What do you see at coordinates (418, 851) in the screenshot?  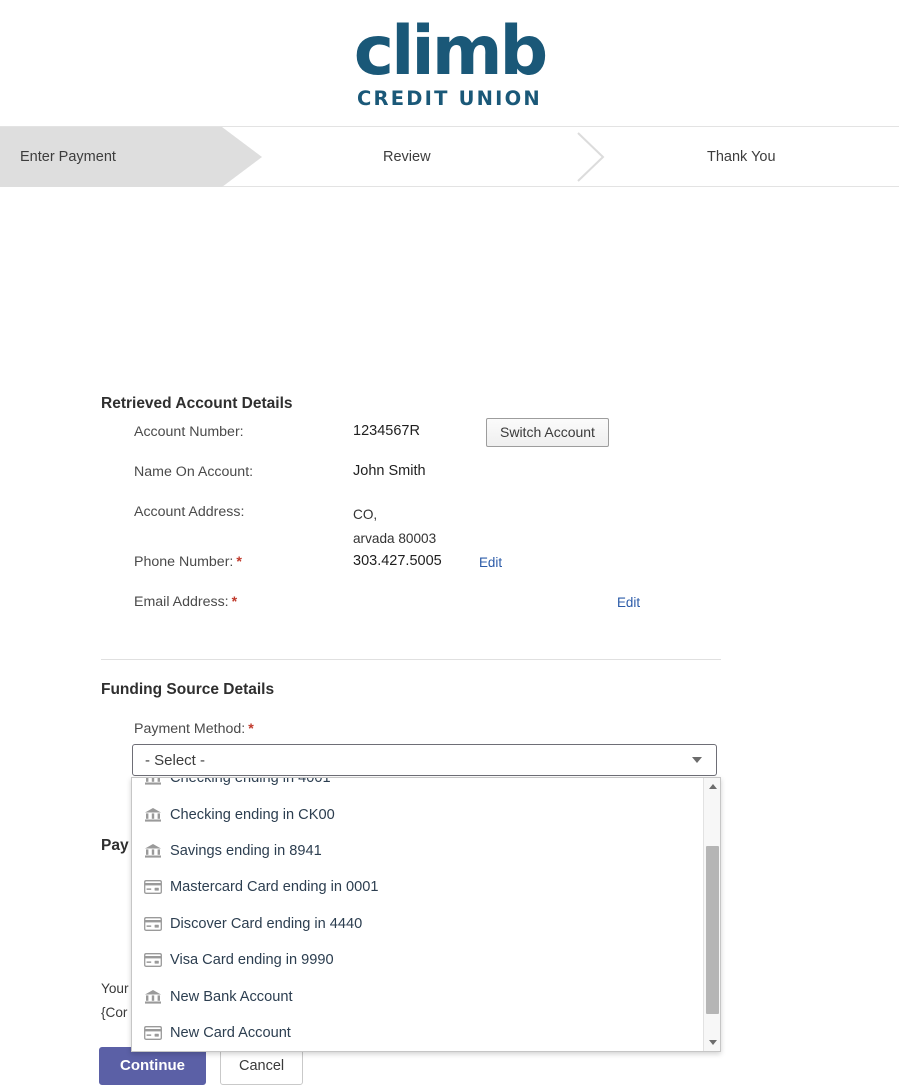 I see `dropdown-option: Savings ending in 8941` at bounding box center [418, 851].